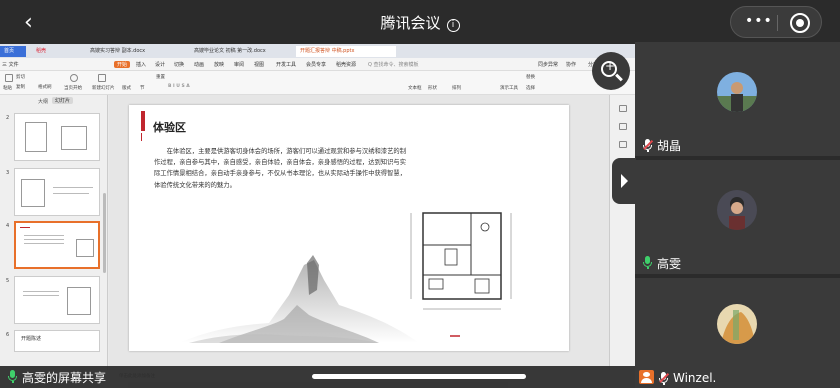 This screenshot has width=840, height=388. What do you see at coordinates (25, 227) in the screenshot?
I see `thumb-title` at bounding box center [25, 227].